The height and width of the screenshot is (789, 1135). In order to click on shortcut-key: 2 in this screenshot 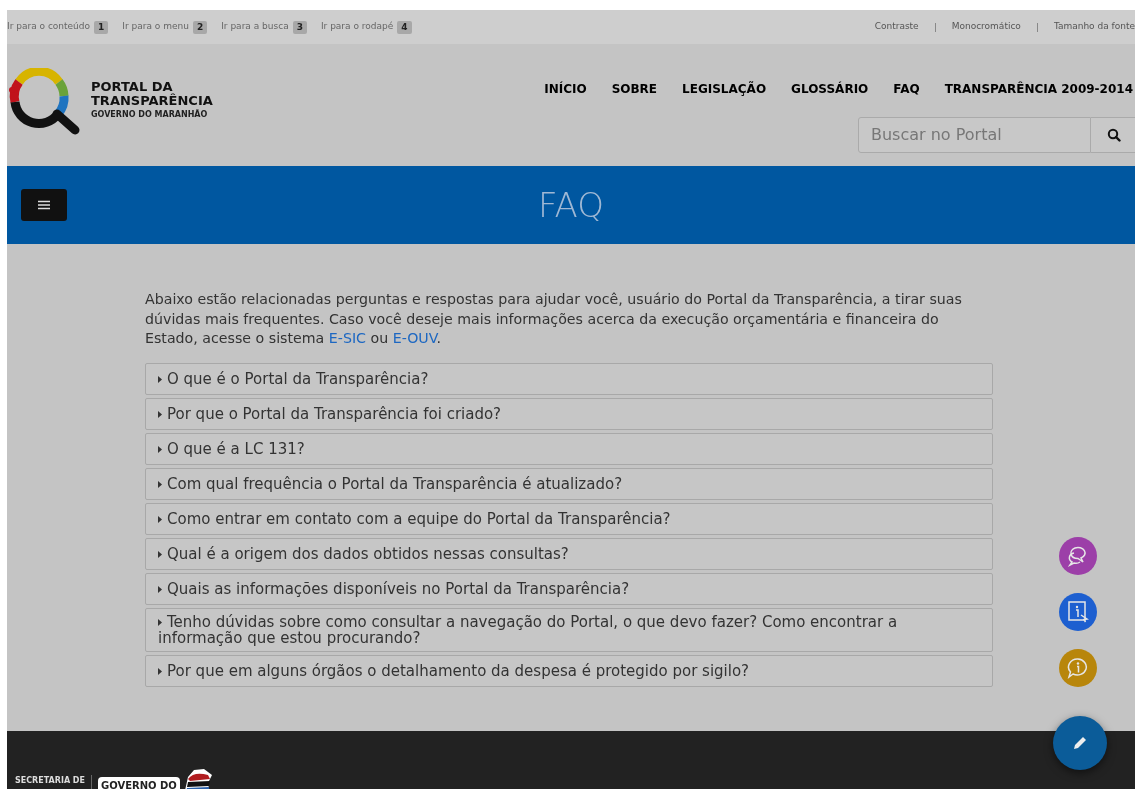, I will do `click(200, 27)`.